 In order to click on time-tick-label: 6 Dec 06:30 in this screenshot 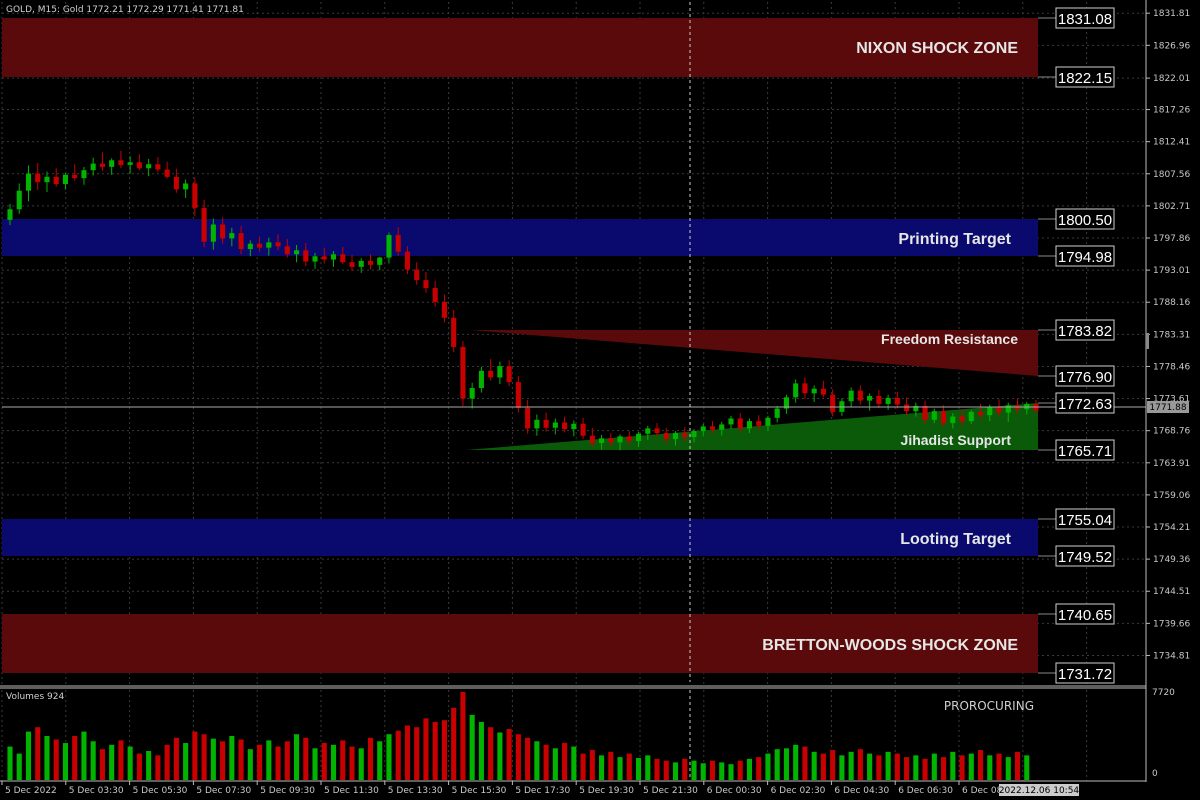, I will do `click(925, 791)`.